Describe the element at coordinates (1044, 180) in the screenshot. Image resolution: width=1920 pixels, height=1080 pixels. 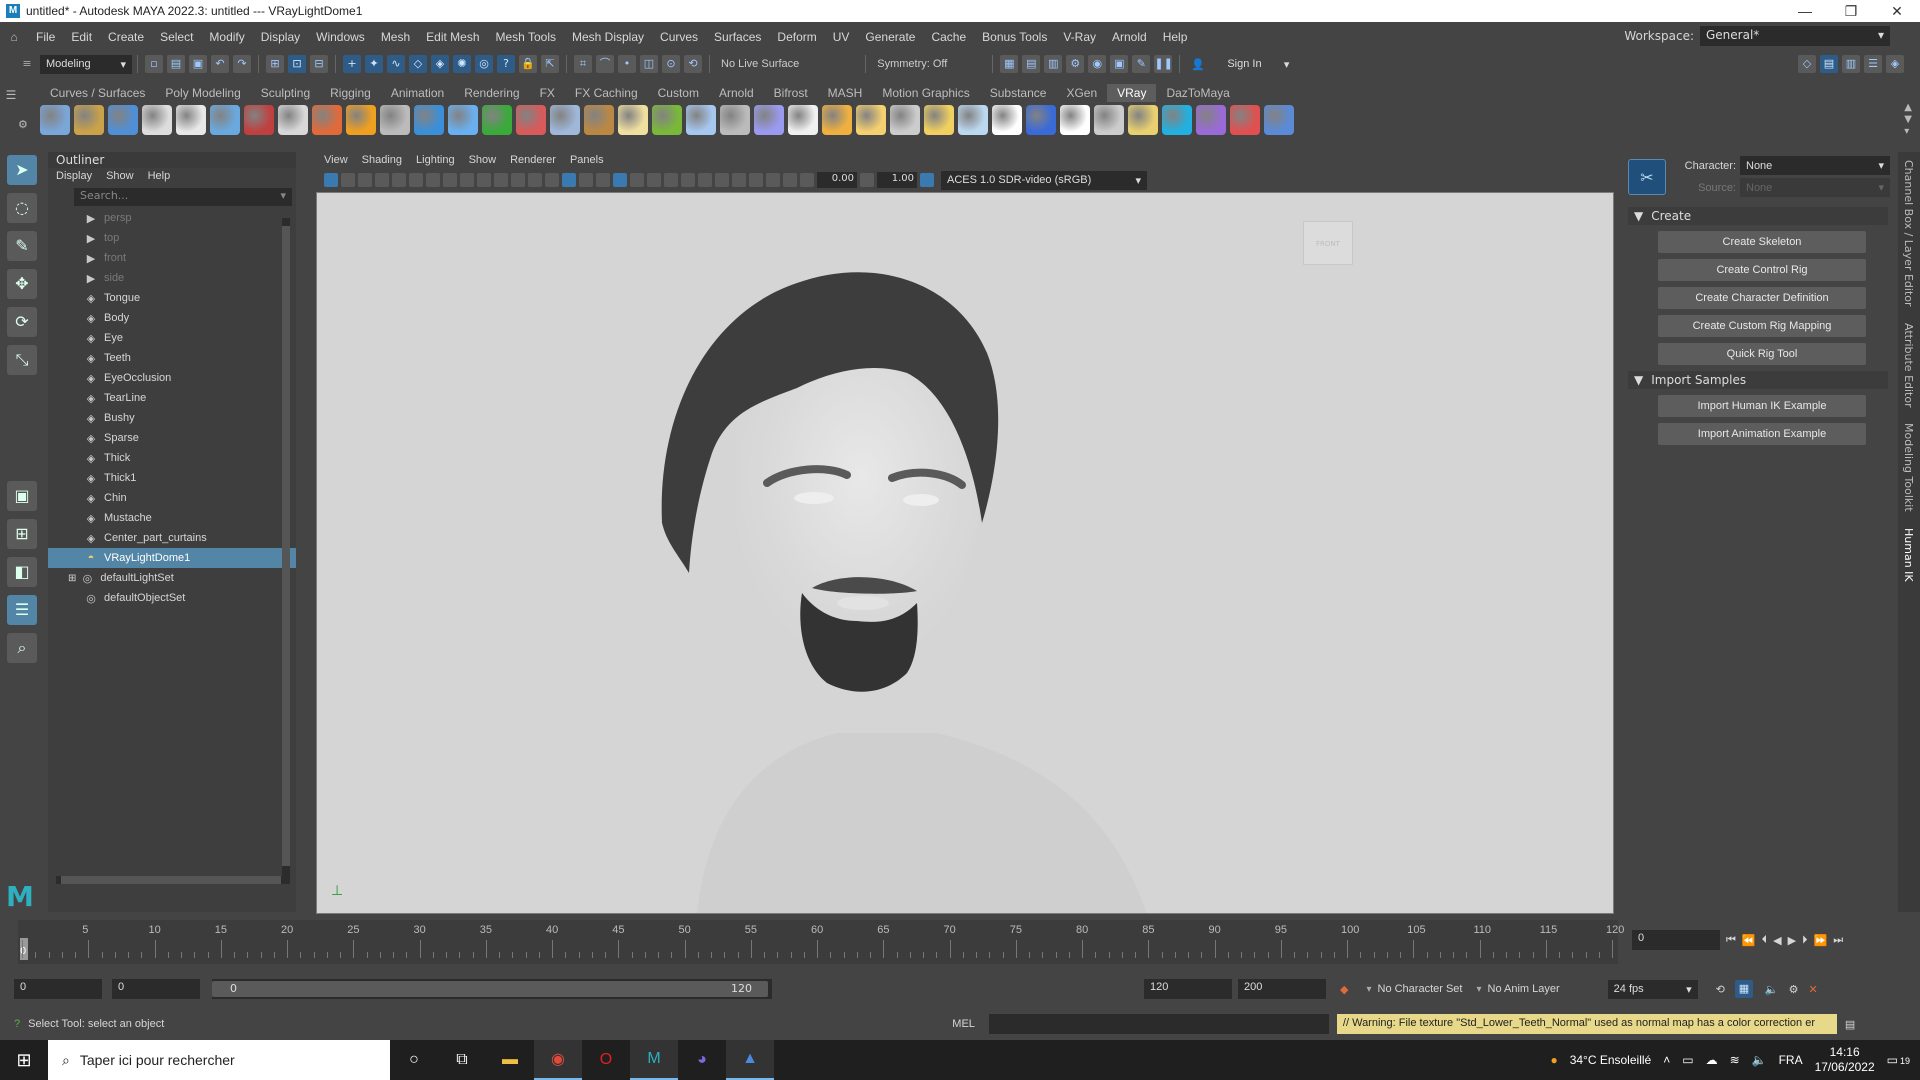
I see `view-transform-dropdown: ACES 1.0 SDR-video (sRGB) ▾` at that location.